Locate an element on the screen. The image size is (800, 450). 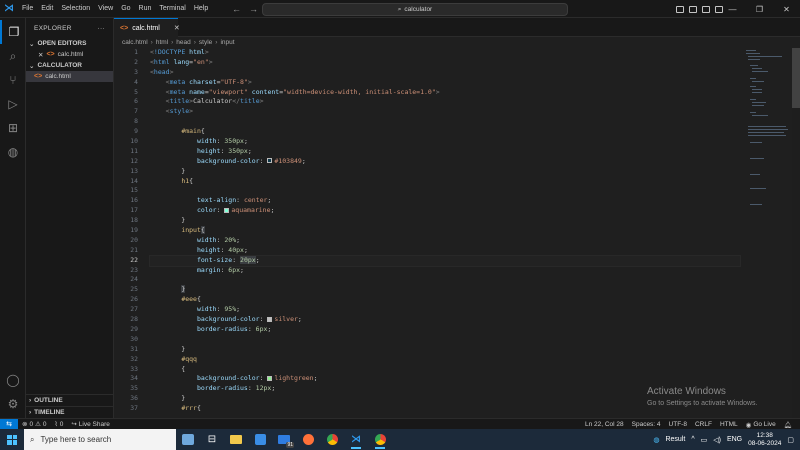
cursor-position: Ln 22, Col 28 is located at coordinates (604, 424).